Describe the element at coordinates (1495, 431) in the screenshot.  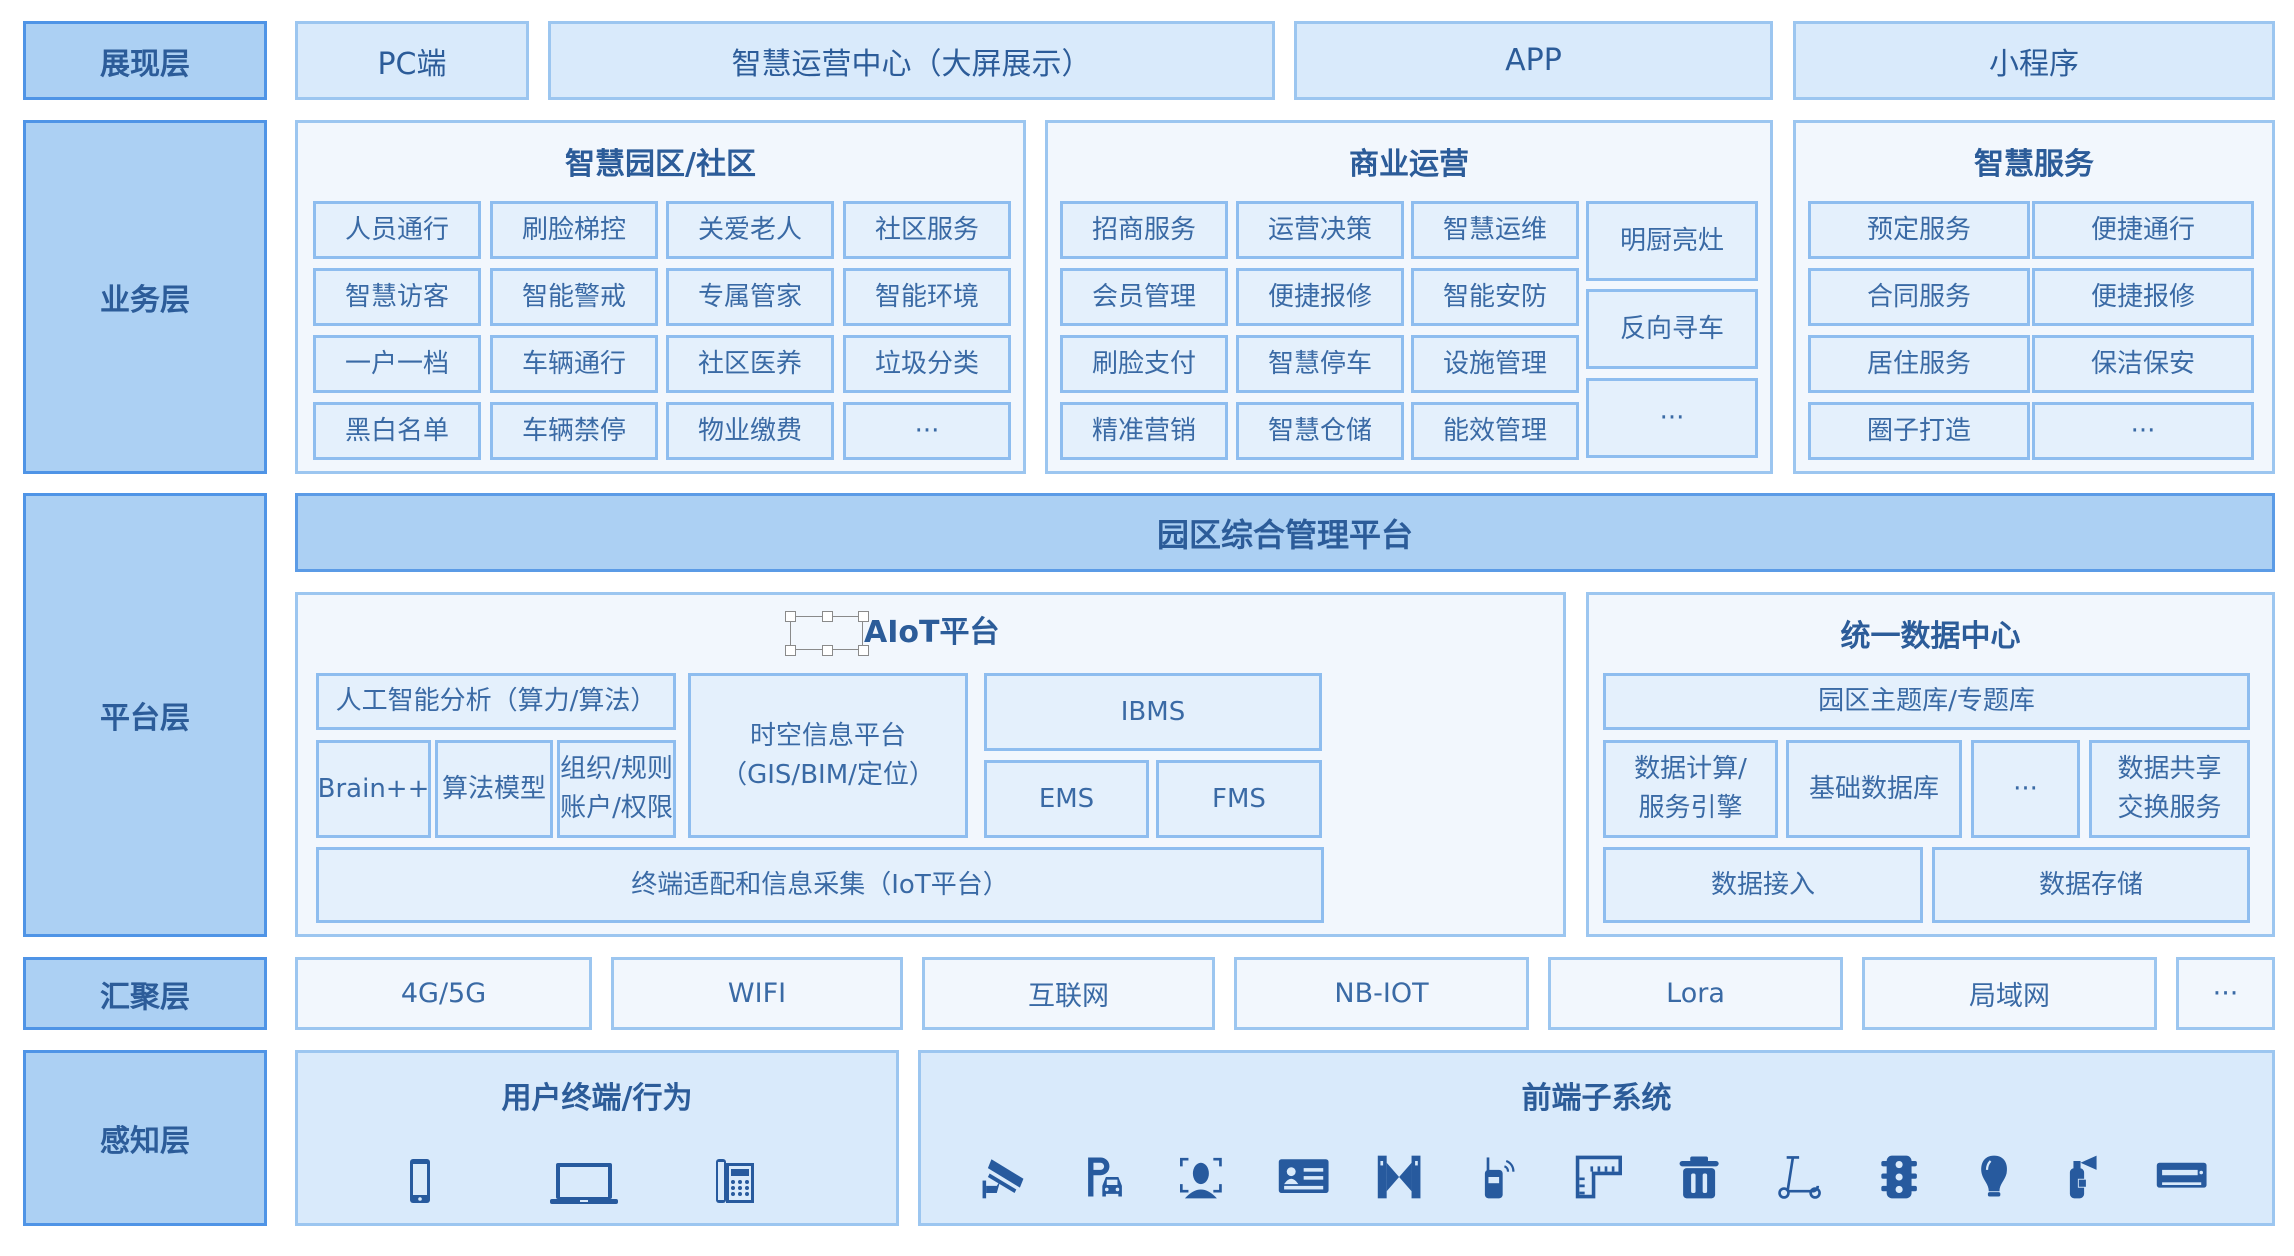
I see `commerce-service-item: 能效管理` at that location.